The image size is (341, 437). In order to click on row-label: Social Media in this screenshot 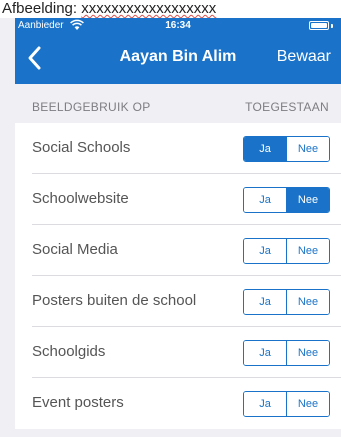, I will do `click(75, 249)`.